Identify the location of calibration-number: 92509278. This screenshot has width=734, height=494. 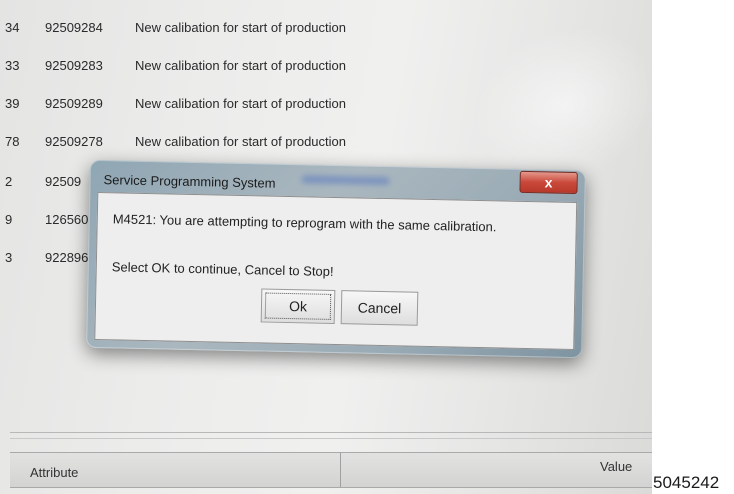
(74, 141).